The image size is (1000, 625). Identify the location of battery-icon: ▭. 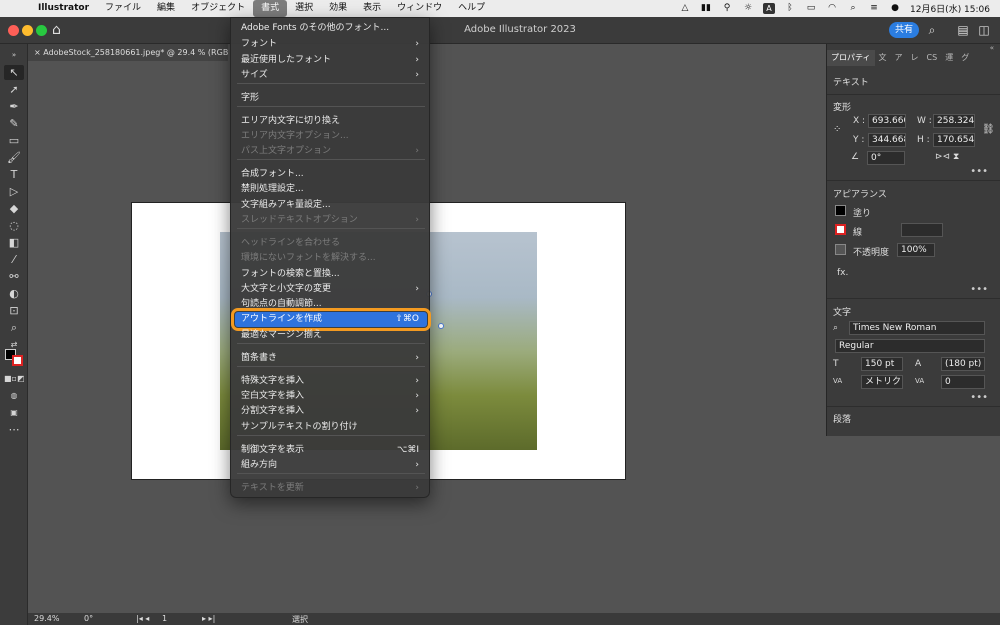
(811, 8).